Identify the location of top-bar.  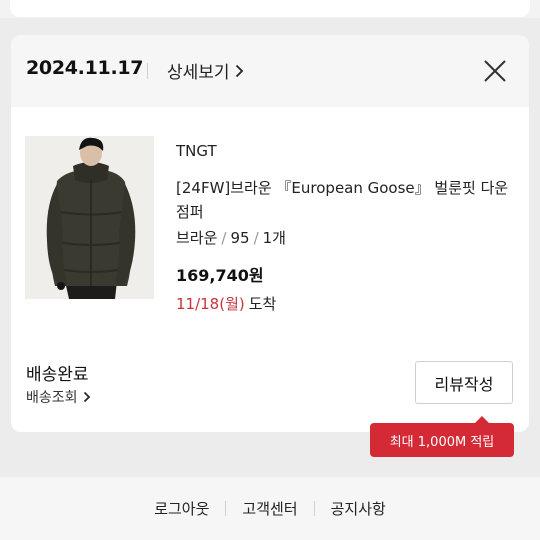
(270, 9).